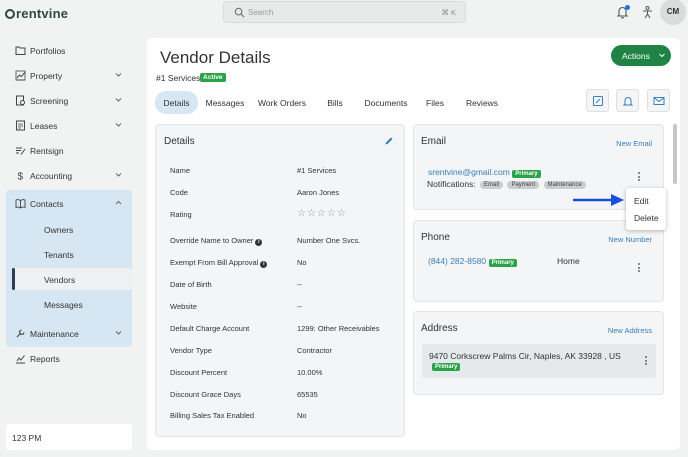 Image resolution: width=688 pixels, height=457 pixels. What do you see at coordinates (176, 102) in the screenshot?
I see `tab-details: Details` at bounding box center [176, 102].